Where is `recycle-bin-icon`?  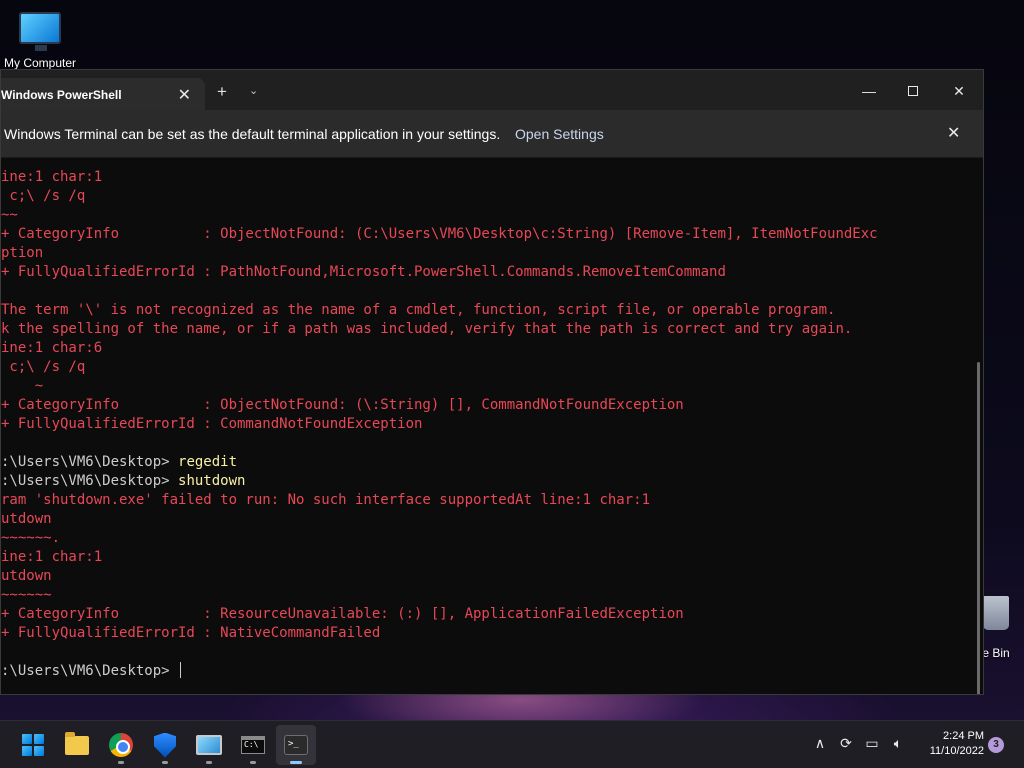 recycle-bin-icon is located at coordinates (996, 613).